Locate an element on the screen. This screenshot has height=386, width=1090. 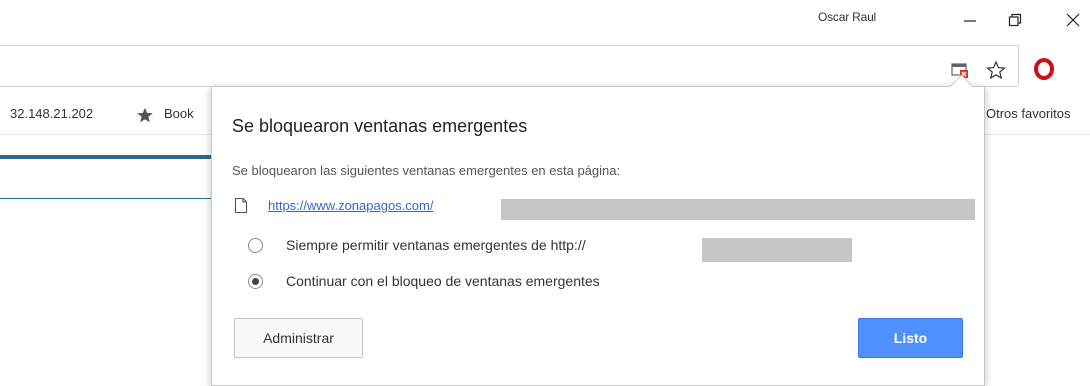
redacted-url-block is located at coordinates (738, 209).